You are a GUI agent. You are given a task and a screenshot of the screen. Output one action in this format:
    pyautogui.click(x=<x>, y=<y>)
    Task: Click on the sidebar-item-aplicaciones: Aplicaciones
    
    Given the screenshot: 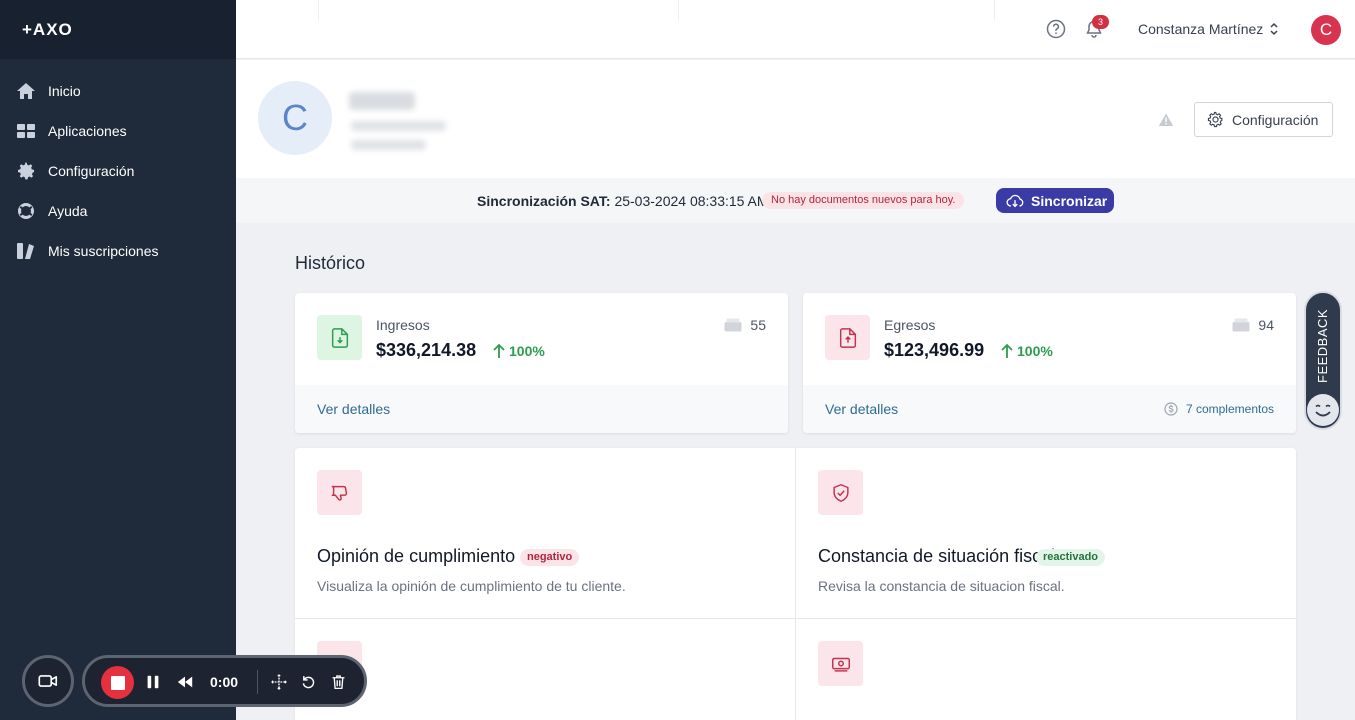 What is the action you would take?
    pyautogui.click(x=118, y=131)
    